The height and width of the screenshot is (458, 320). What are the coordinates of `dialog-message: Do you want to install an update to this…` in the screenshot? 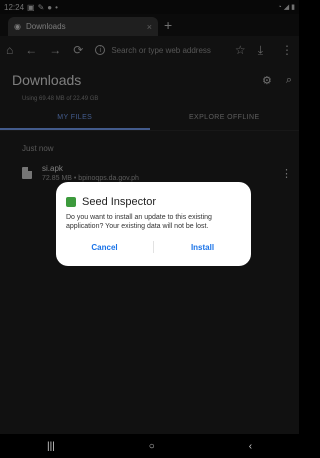 It's located at (139, 222).